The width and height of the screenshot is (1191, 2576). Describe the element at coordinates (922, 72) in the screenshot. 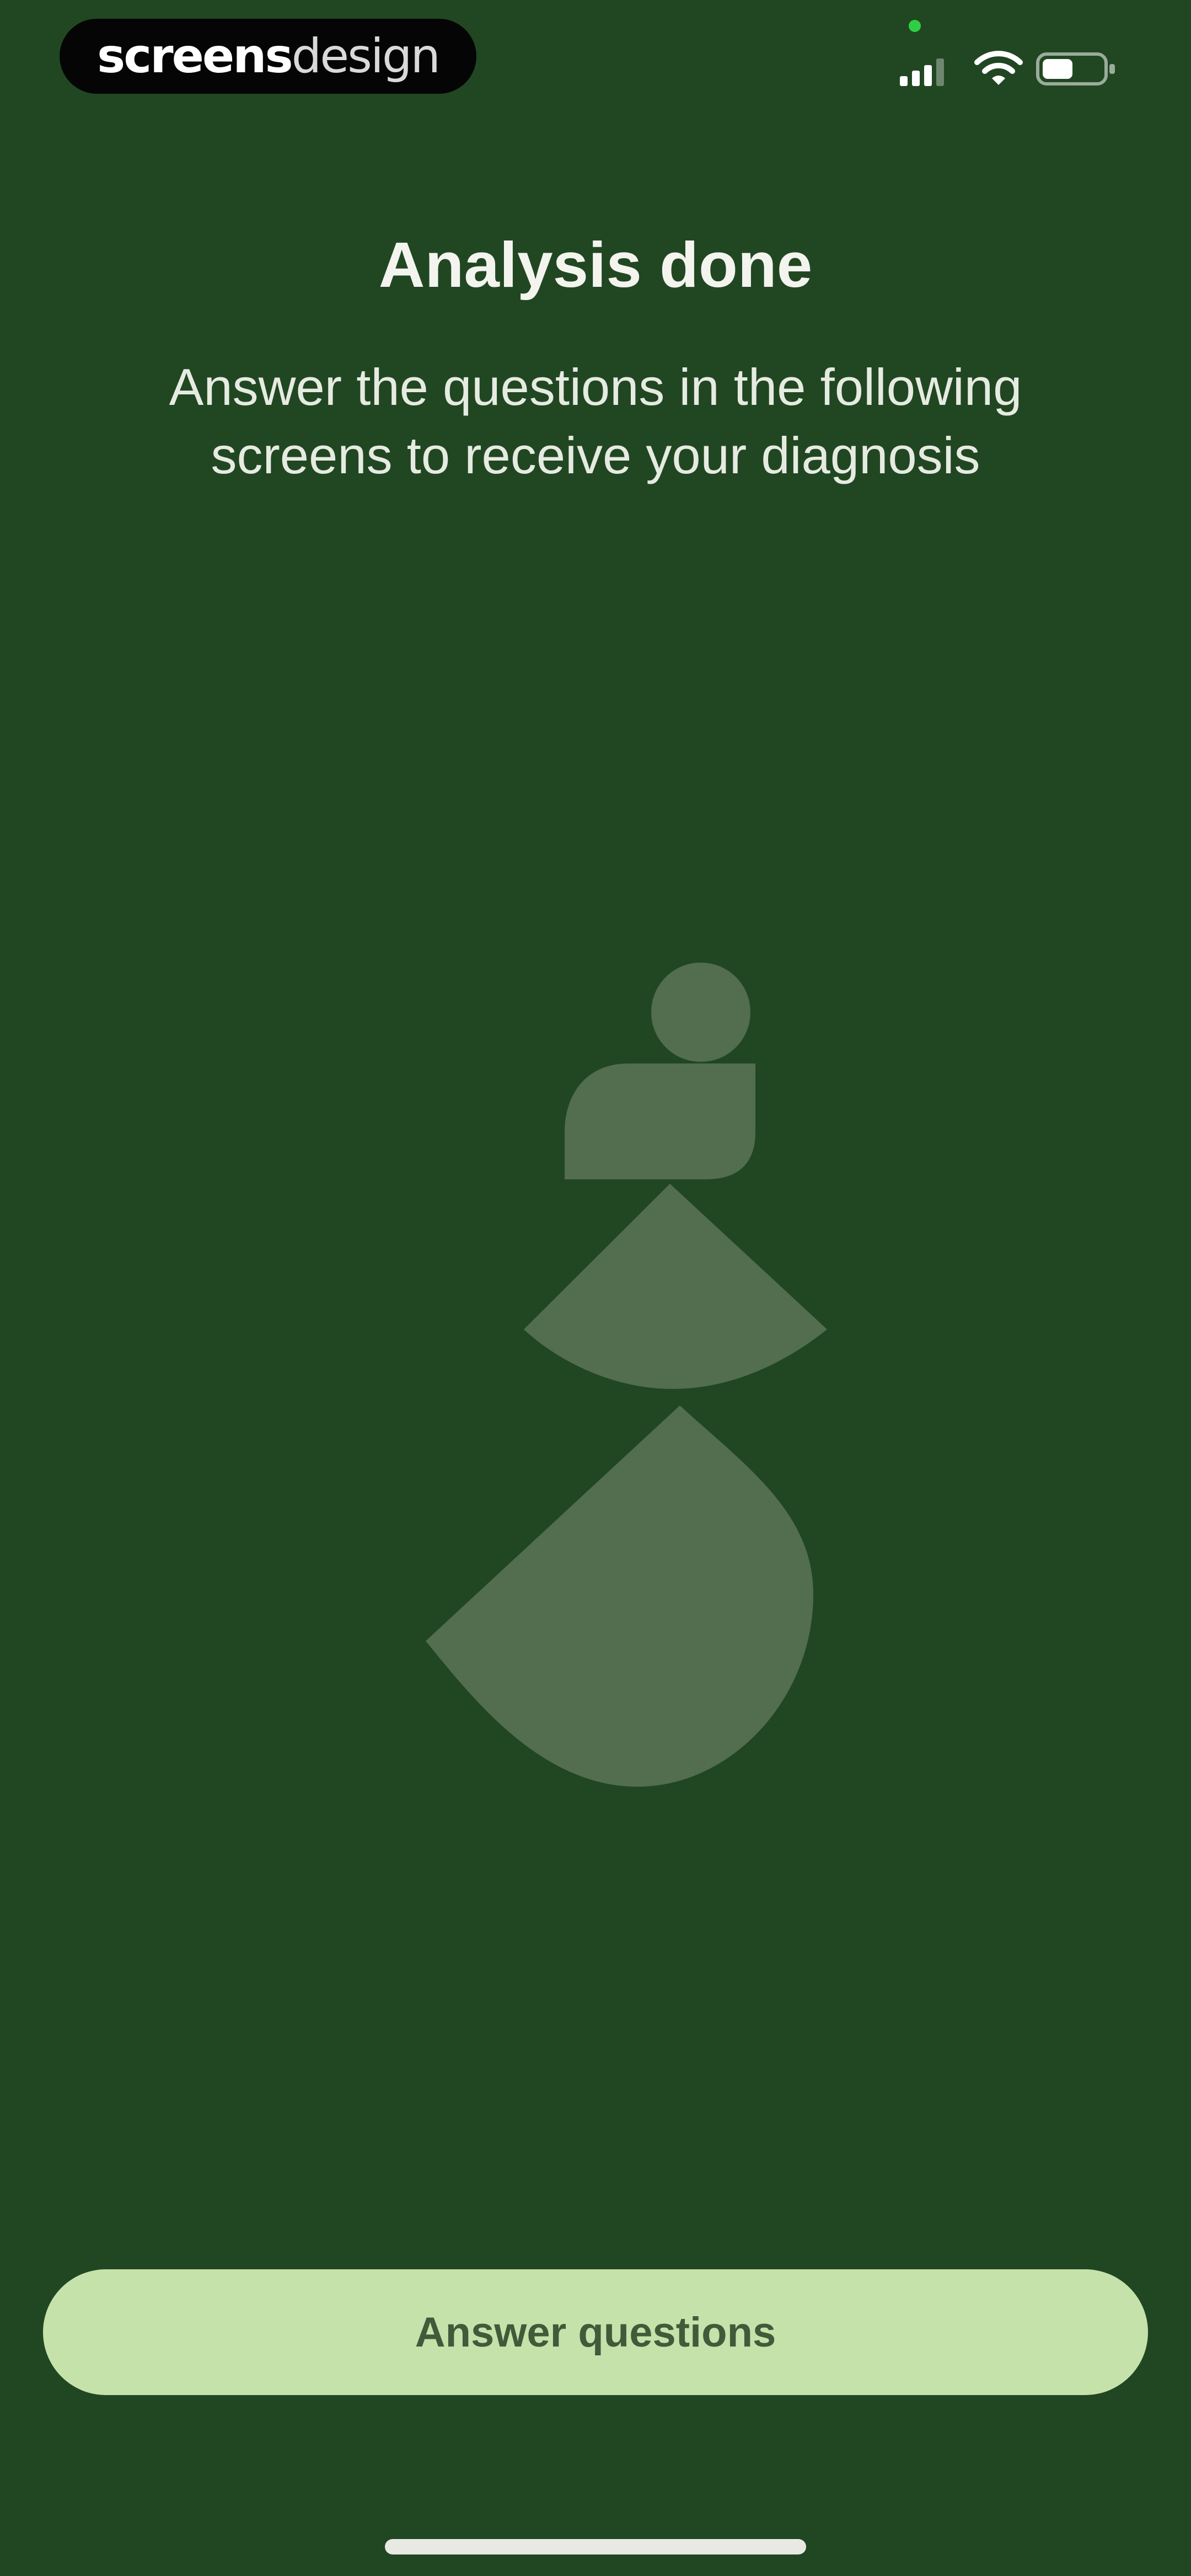

I see `cellular-signal-icon` at that location.